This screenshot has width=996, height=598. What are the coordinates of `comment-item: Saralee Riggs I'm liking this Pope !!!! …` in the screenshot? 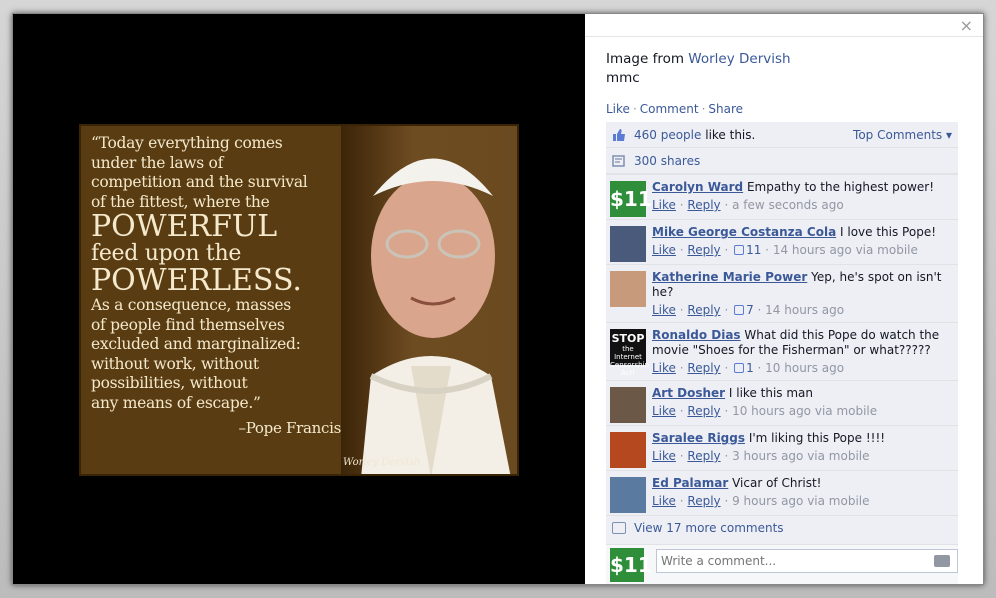 It's located at (782, 447).